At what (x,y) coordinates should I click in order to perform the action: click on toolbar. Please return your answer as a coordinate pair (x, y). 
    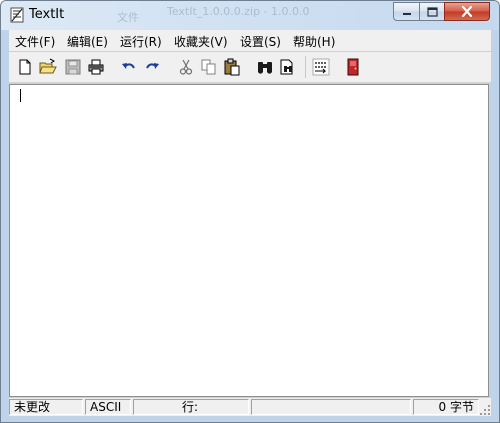
    Looking at the image, I should click on (250, 67).